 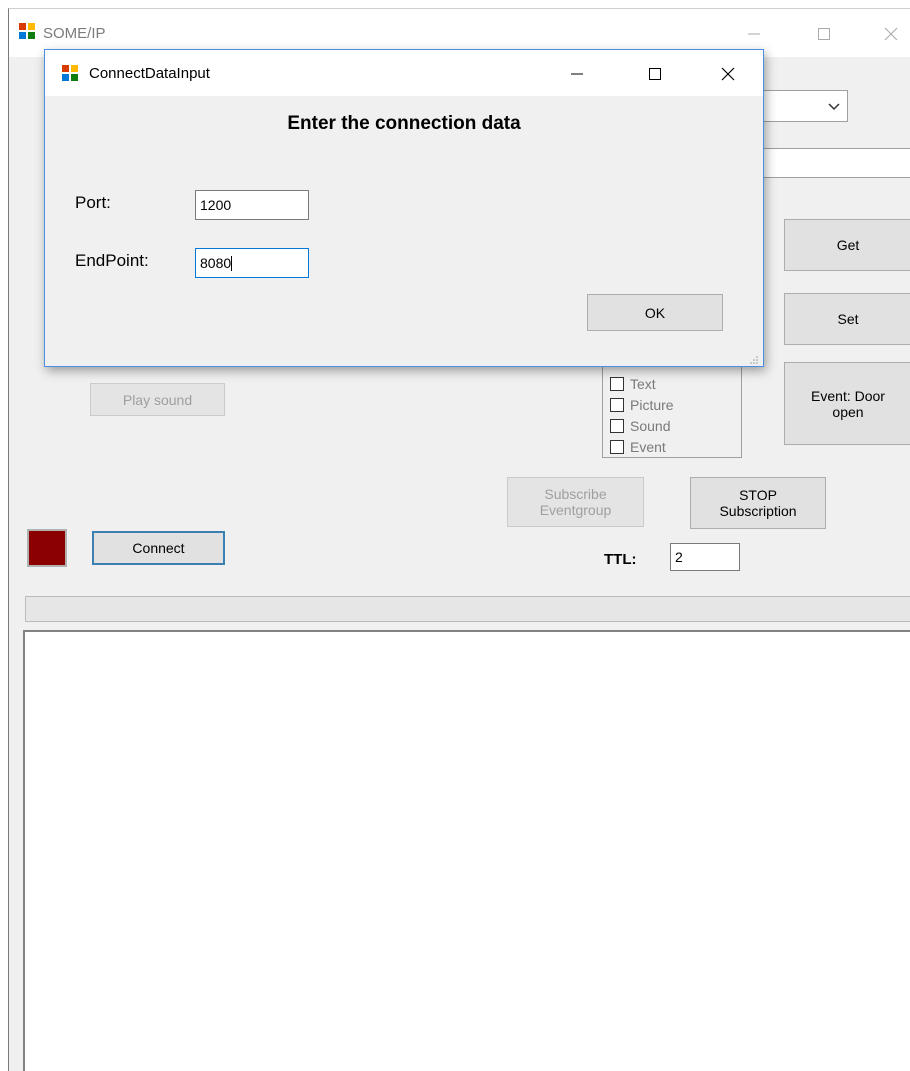 I want to click on checkbox-sound: Sound, so click(x=640, y=426).